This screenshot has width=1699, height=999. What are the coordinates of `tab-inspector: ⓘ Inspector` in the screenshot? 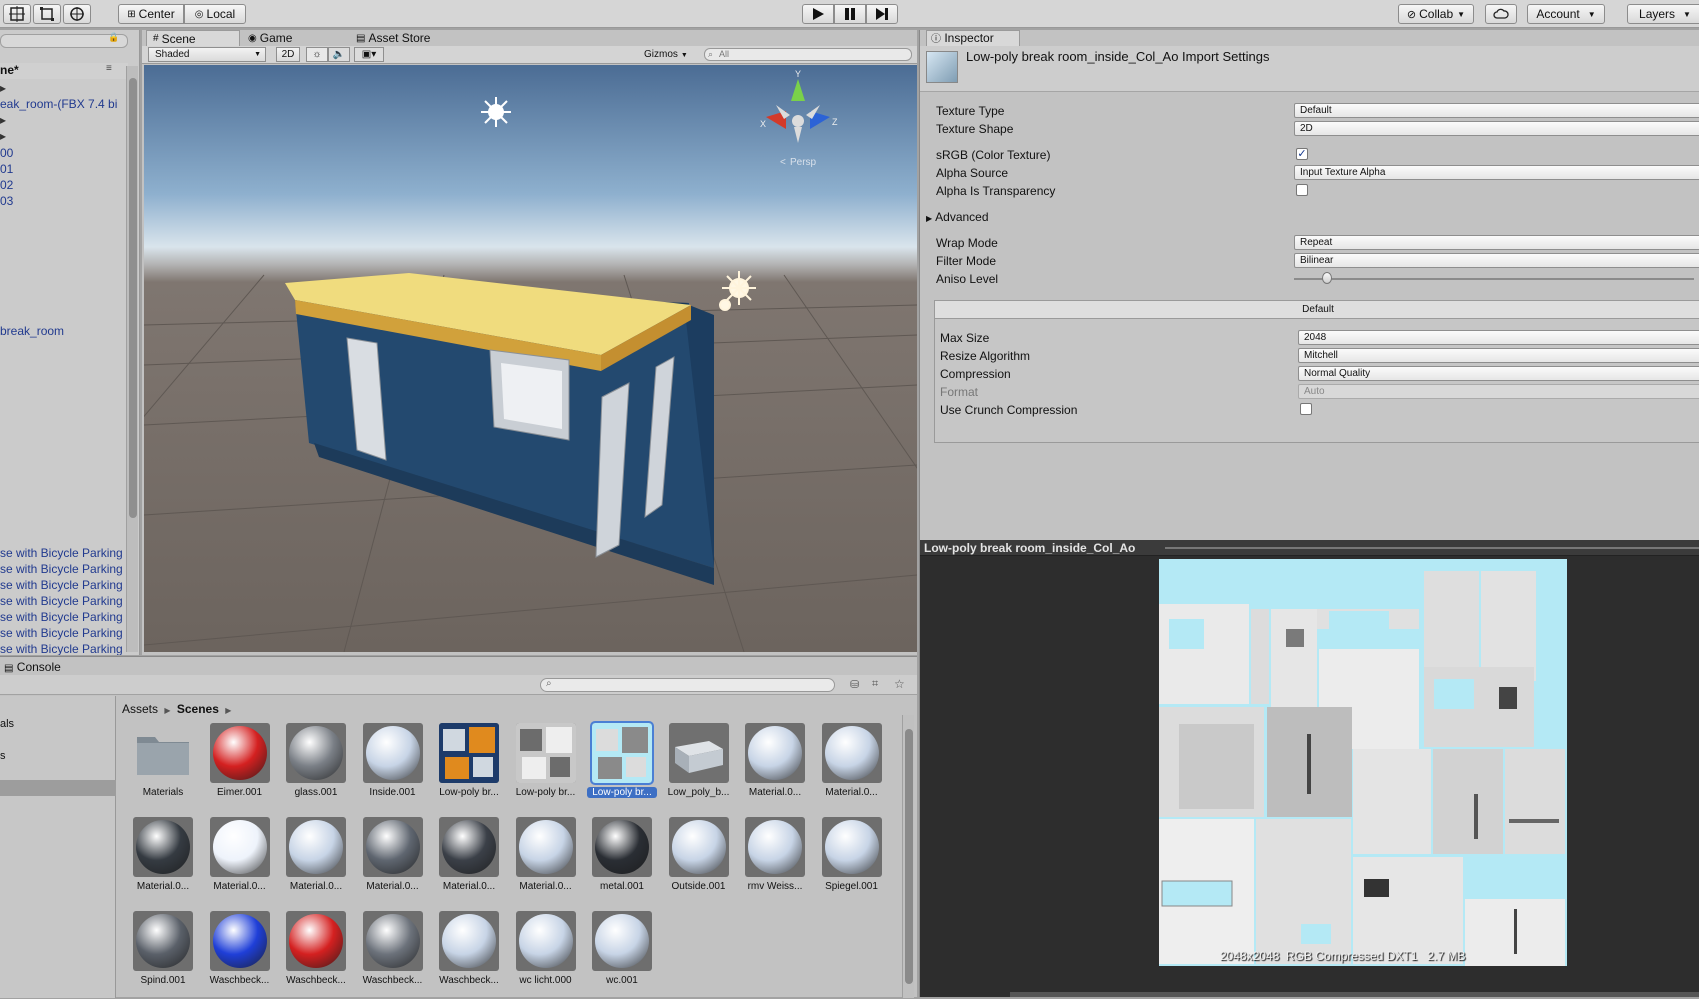 It's located at (973, 38).